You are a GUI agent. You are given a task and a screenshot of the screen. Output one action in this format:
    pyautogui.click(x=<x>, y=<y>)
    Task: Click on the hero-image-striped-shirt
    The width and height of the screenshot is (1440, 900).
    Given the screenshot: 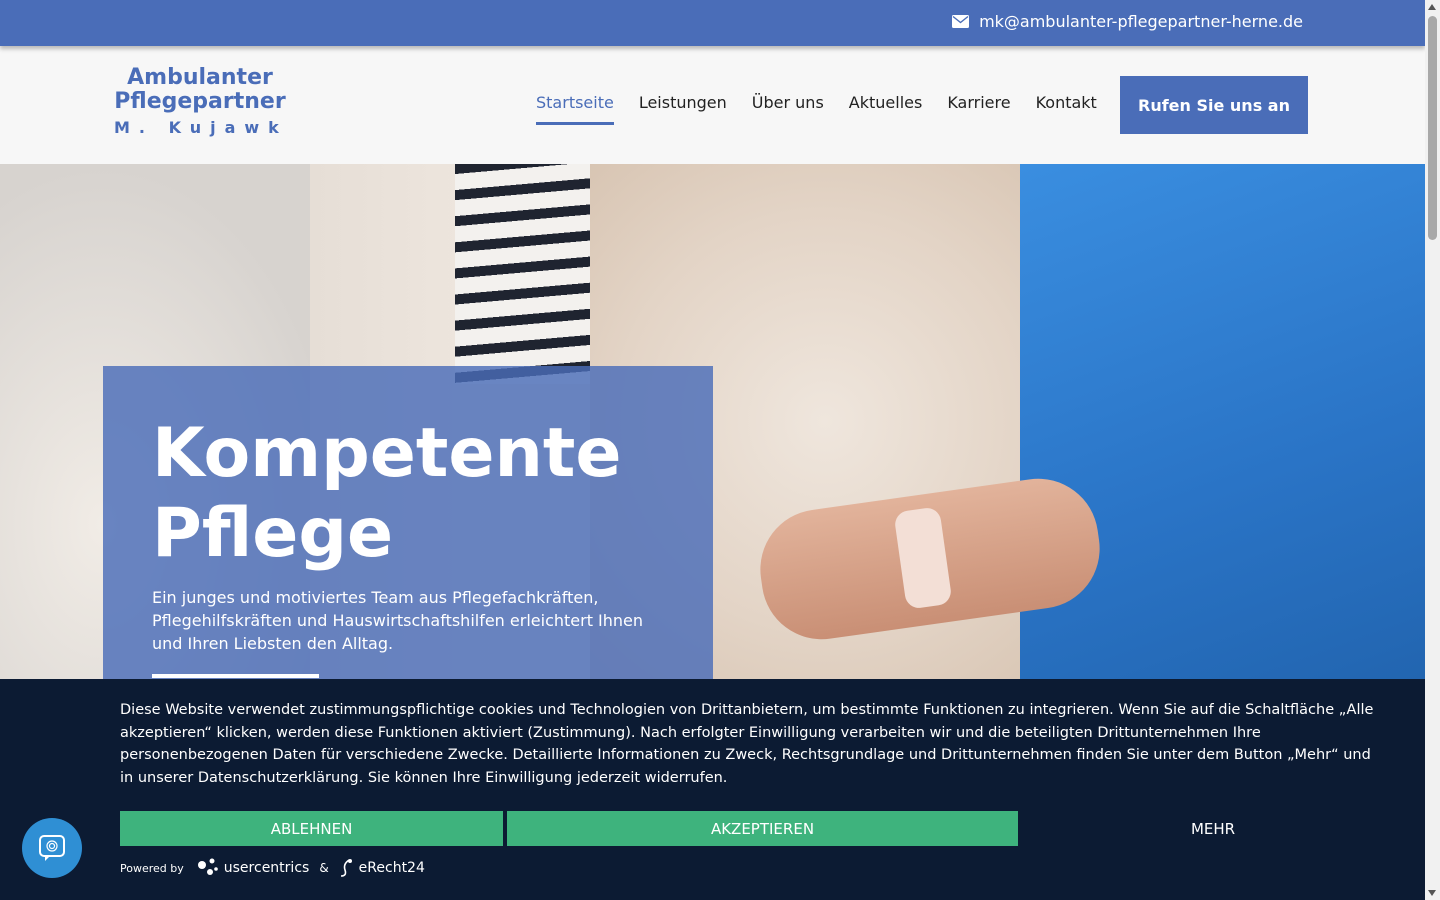 What is the action you would take?
    pyautogui.click(x=530, y=274)
    